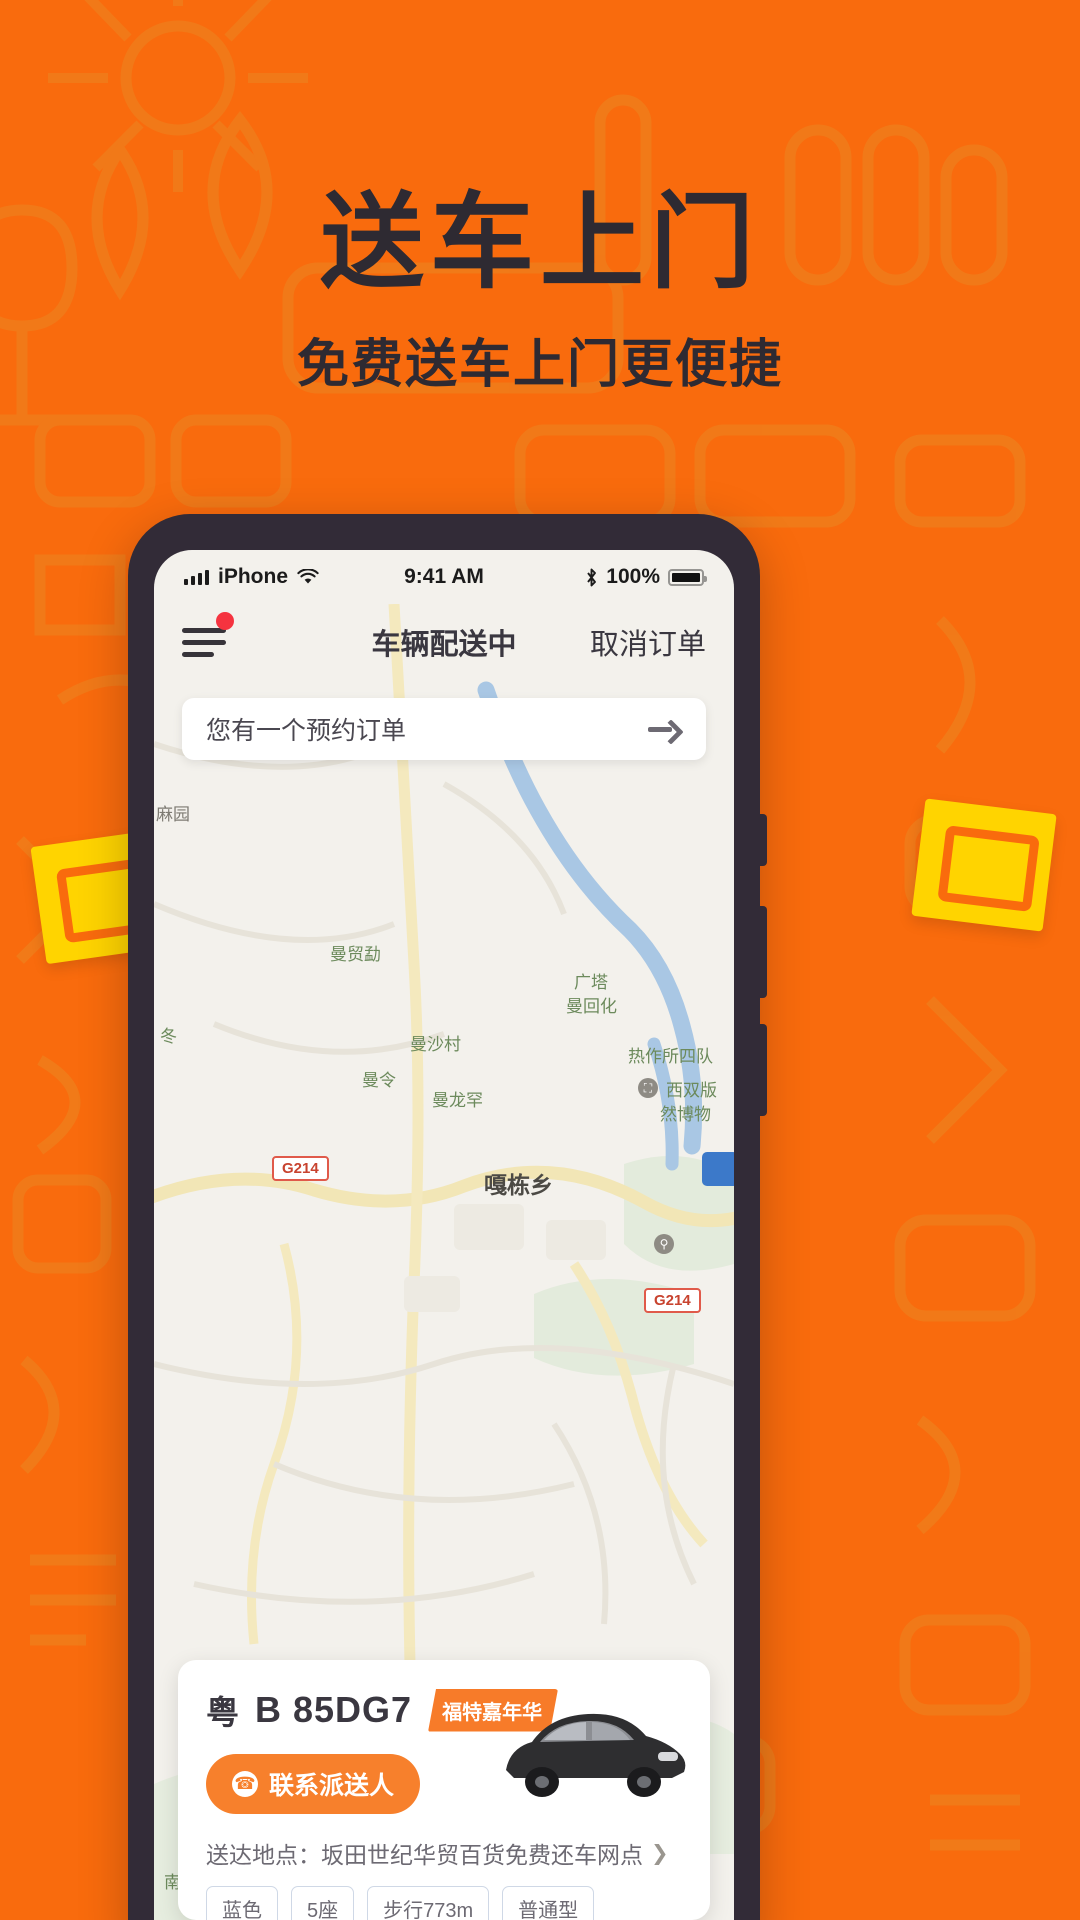 This screenshot has width=1080, height=1920. I want to click on phone-volume-down-button, so click(763, 1070).